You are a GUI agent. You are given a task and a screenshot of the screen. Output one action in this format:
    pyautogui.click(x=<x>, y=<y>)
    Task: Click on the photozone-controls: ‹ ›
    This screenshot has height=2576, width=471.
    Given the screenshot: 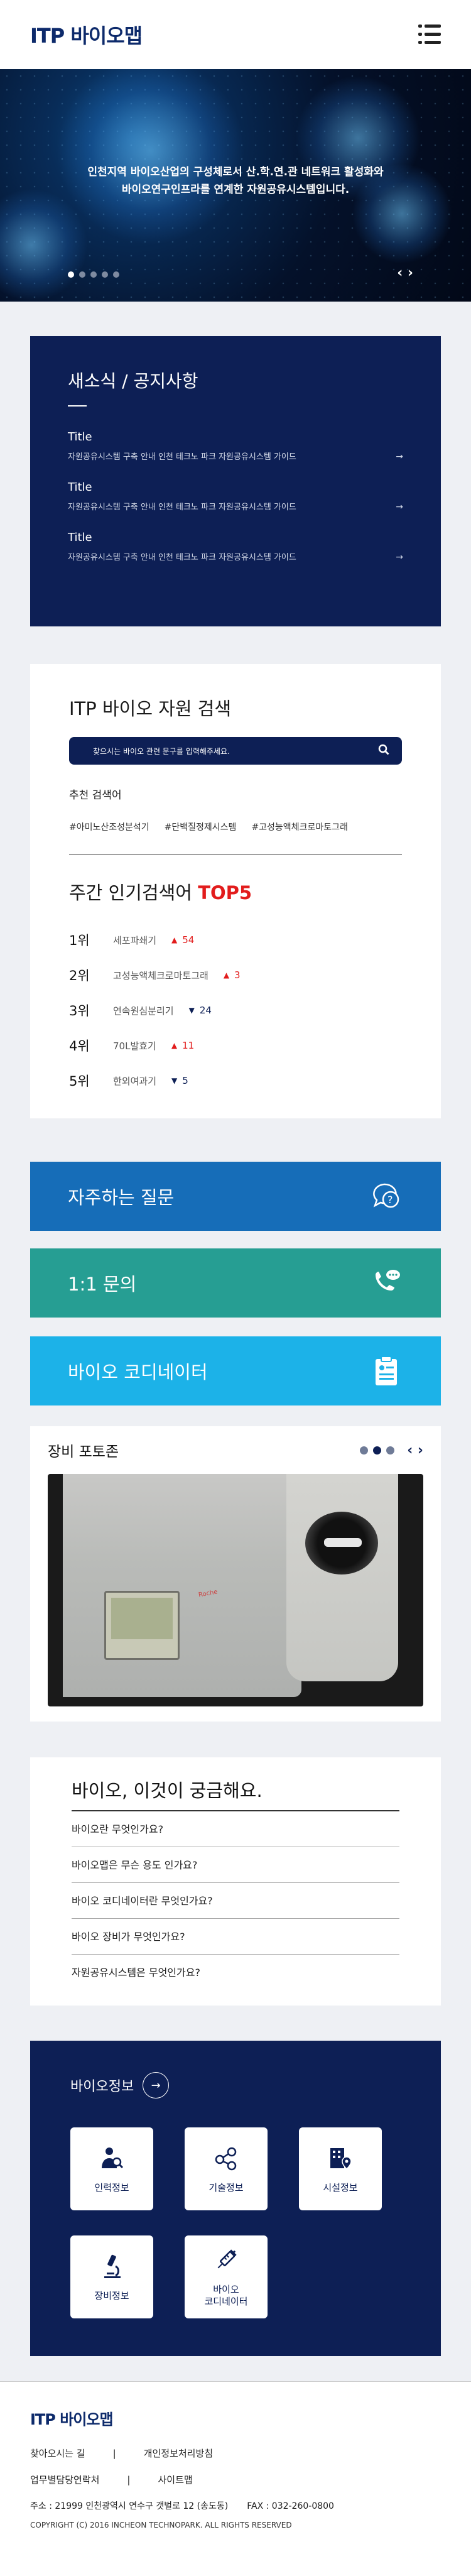 What is the action you would take?
    pyautogui.click(x=392, y=1450)
    